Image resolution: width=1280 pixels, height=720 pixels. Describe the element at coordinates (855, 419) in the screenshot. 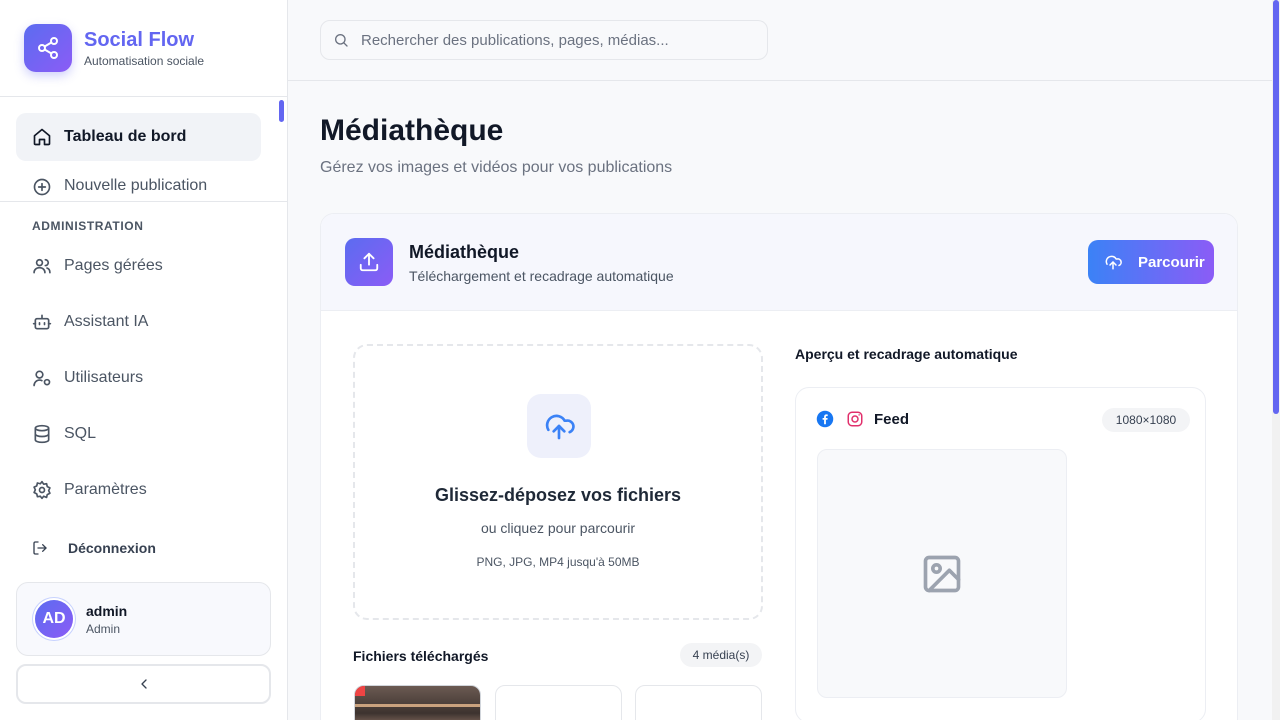

I see `instagram-icon` at that location.